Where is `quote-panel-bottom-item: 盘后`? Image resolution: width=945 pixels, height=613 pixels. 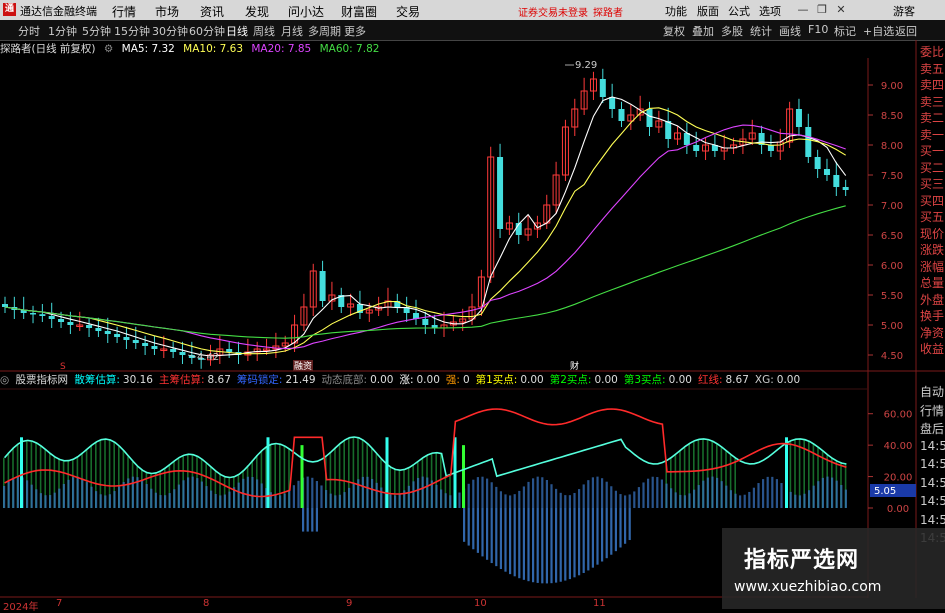 quote-panel-bottom-item: 盘后 is located at coordinates (932, 428).